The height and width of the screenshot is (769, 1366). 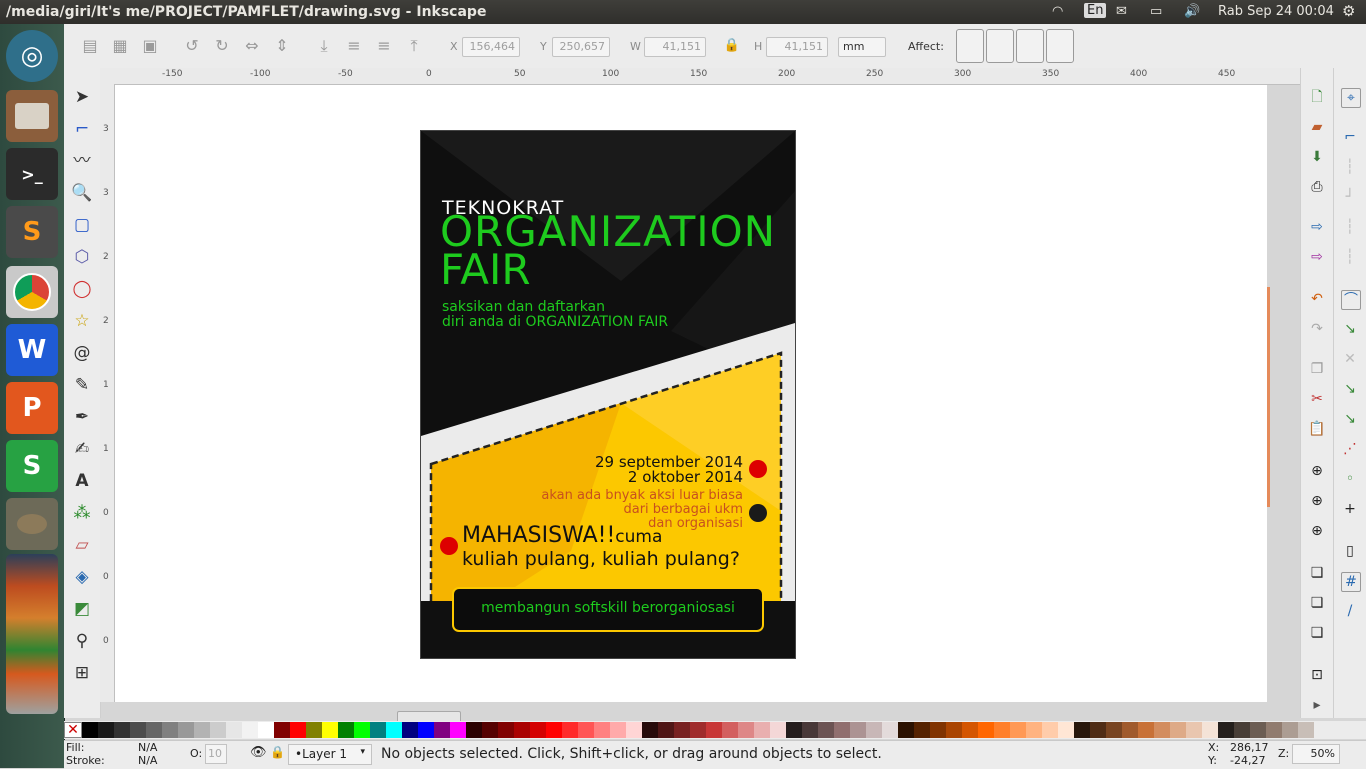 What do you see at coordinates (1060, 46) in the screenshot?
I see `affect-pattern-transform-button` at bounding box center [1060, 46].